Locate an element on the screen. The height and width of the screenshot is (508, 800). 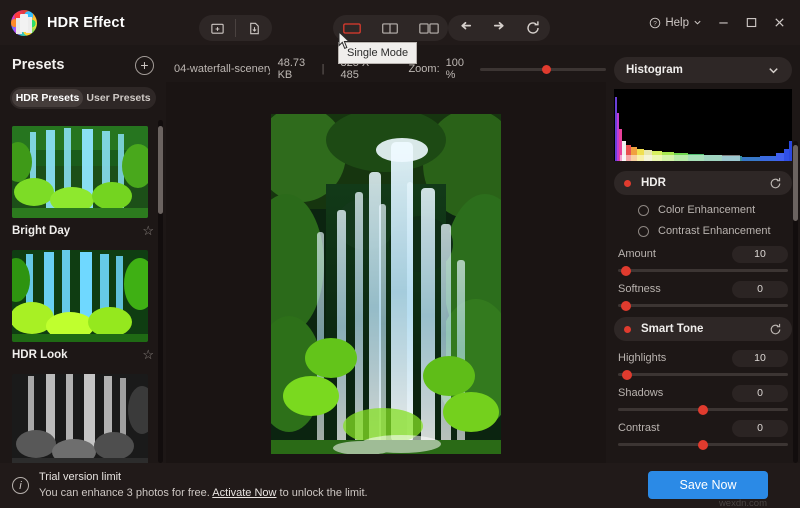
maximize-icon is located at coordinates (751, 23).